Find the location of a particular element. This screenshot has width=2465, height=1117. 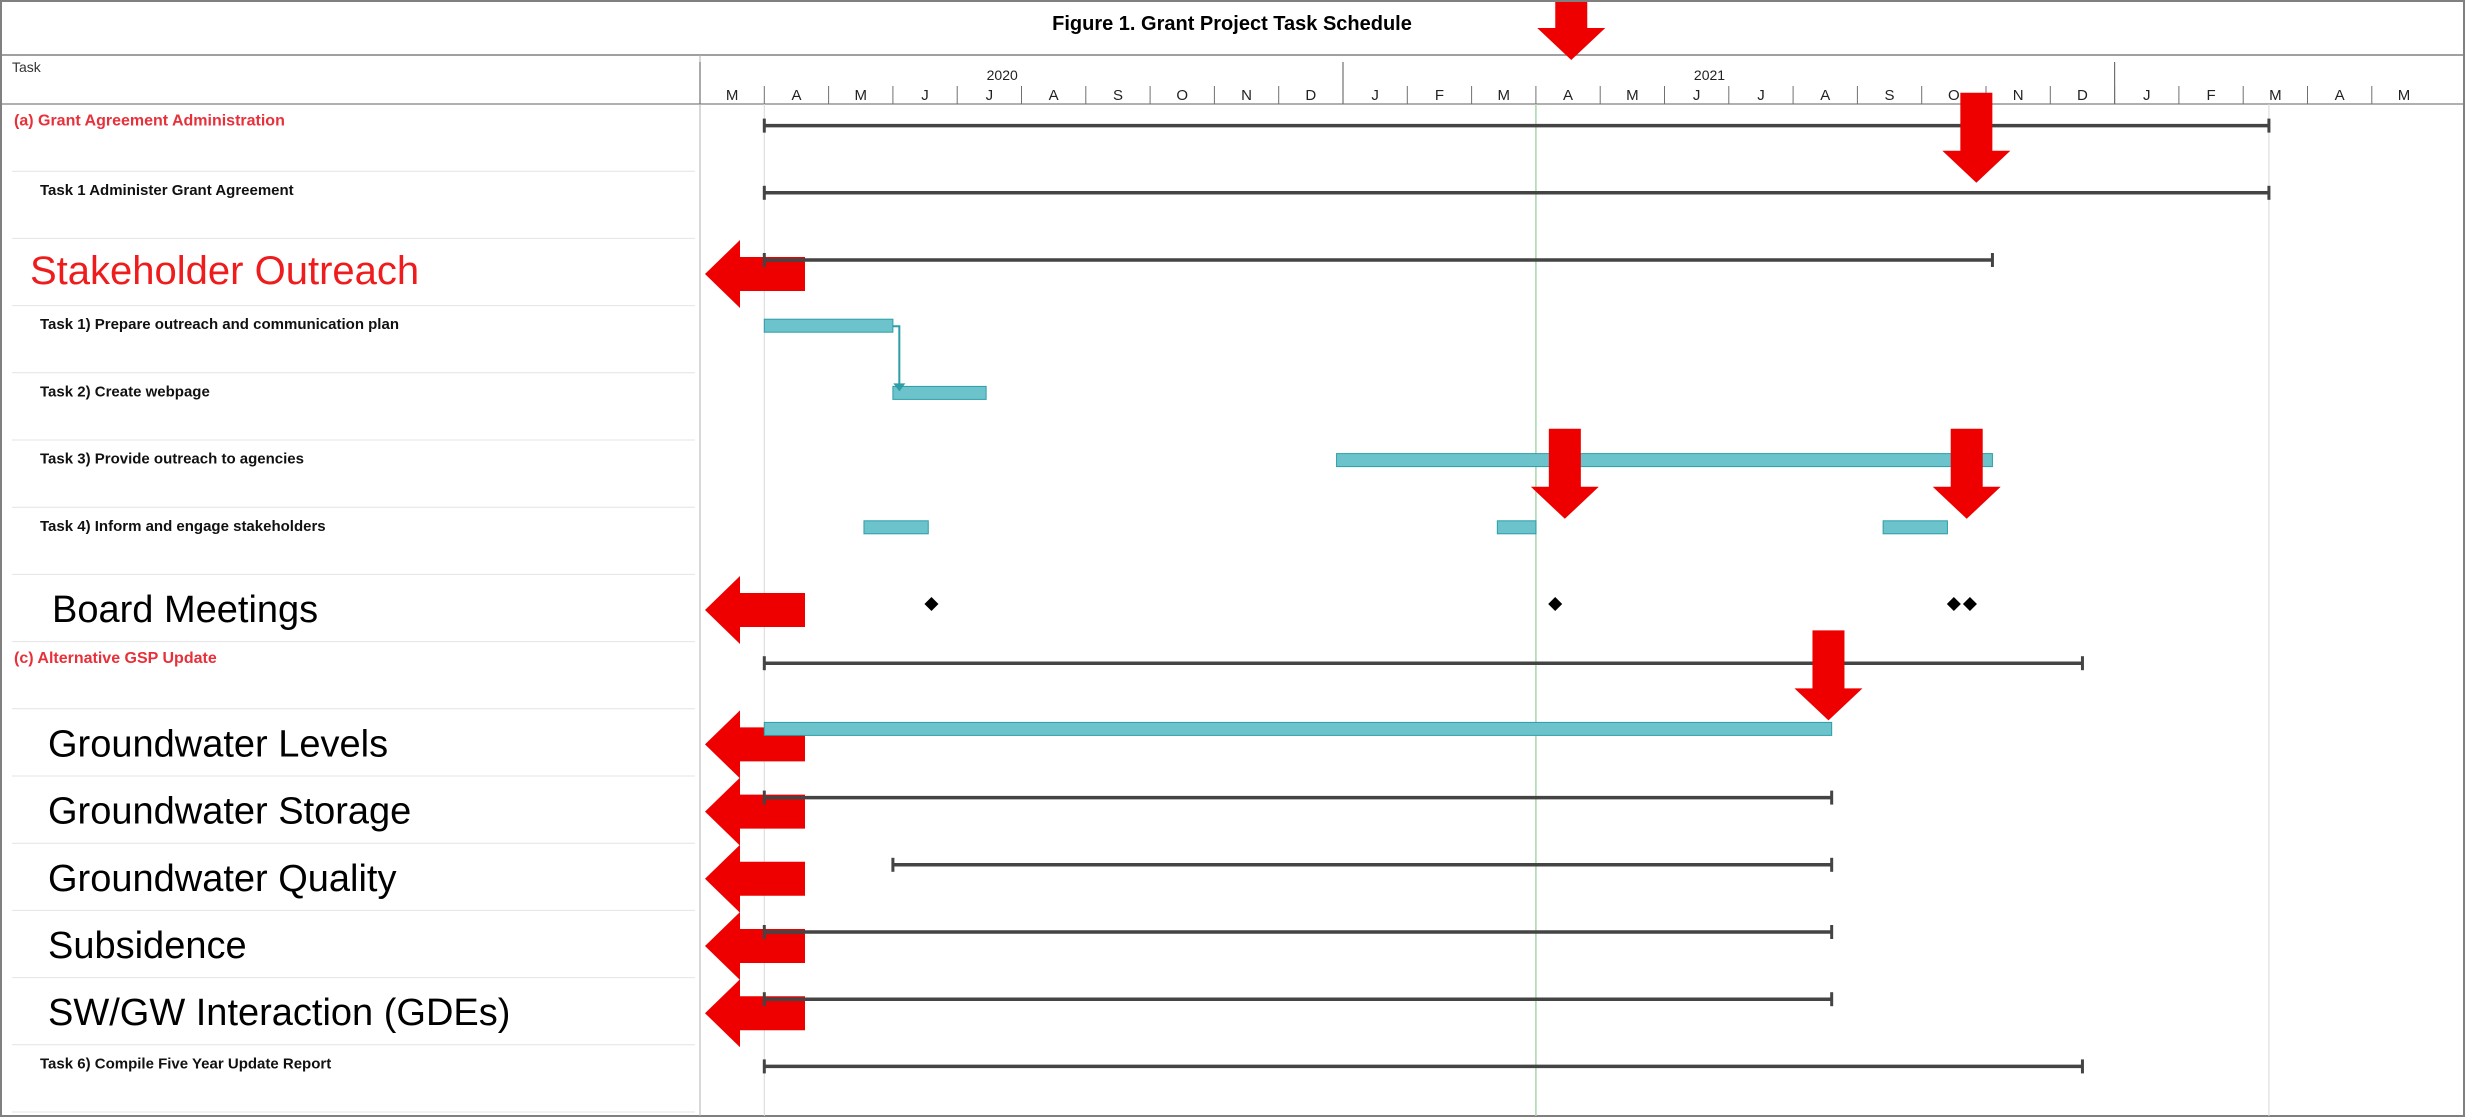

year-label: 2020 is located at coordinates (1002, 75).